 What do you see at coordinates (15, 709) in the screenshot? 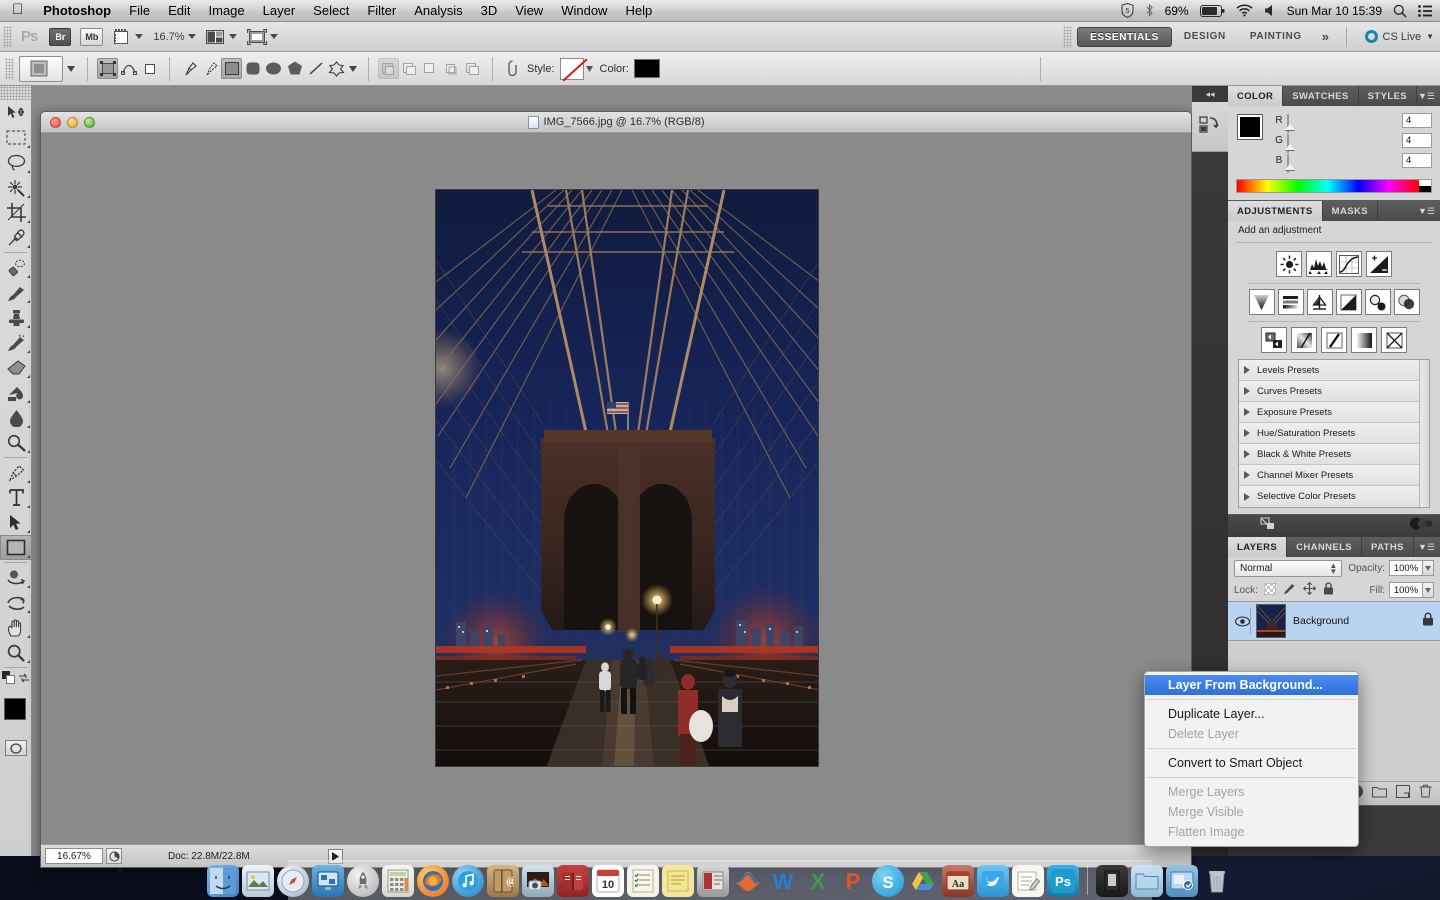
I see `foreground-color-swatch` at bounding box center [15, 709].